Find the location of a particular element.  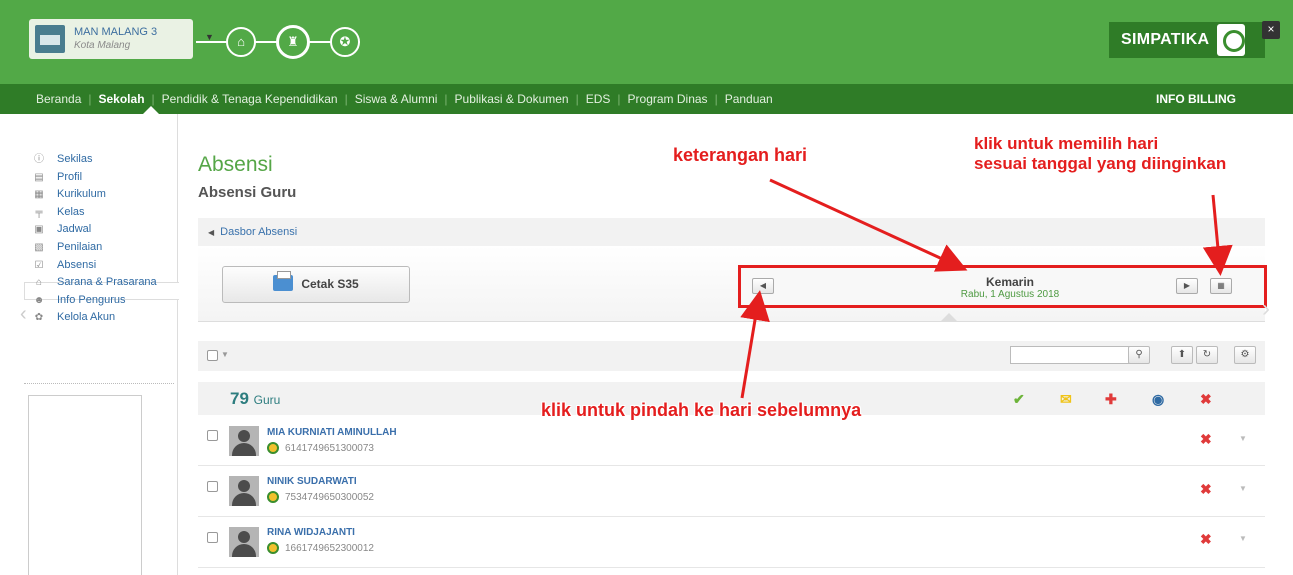

sidebar-item-label: Profil is located at coordinates (70, 176).